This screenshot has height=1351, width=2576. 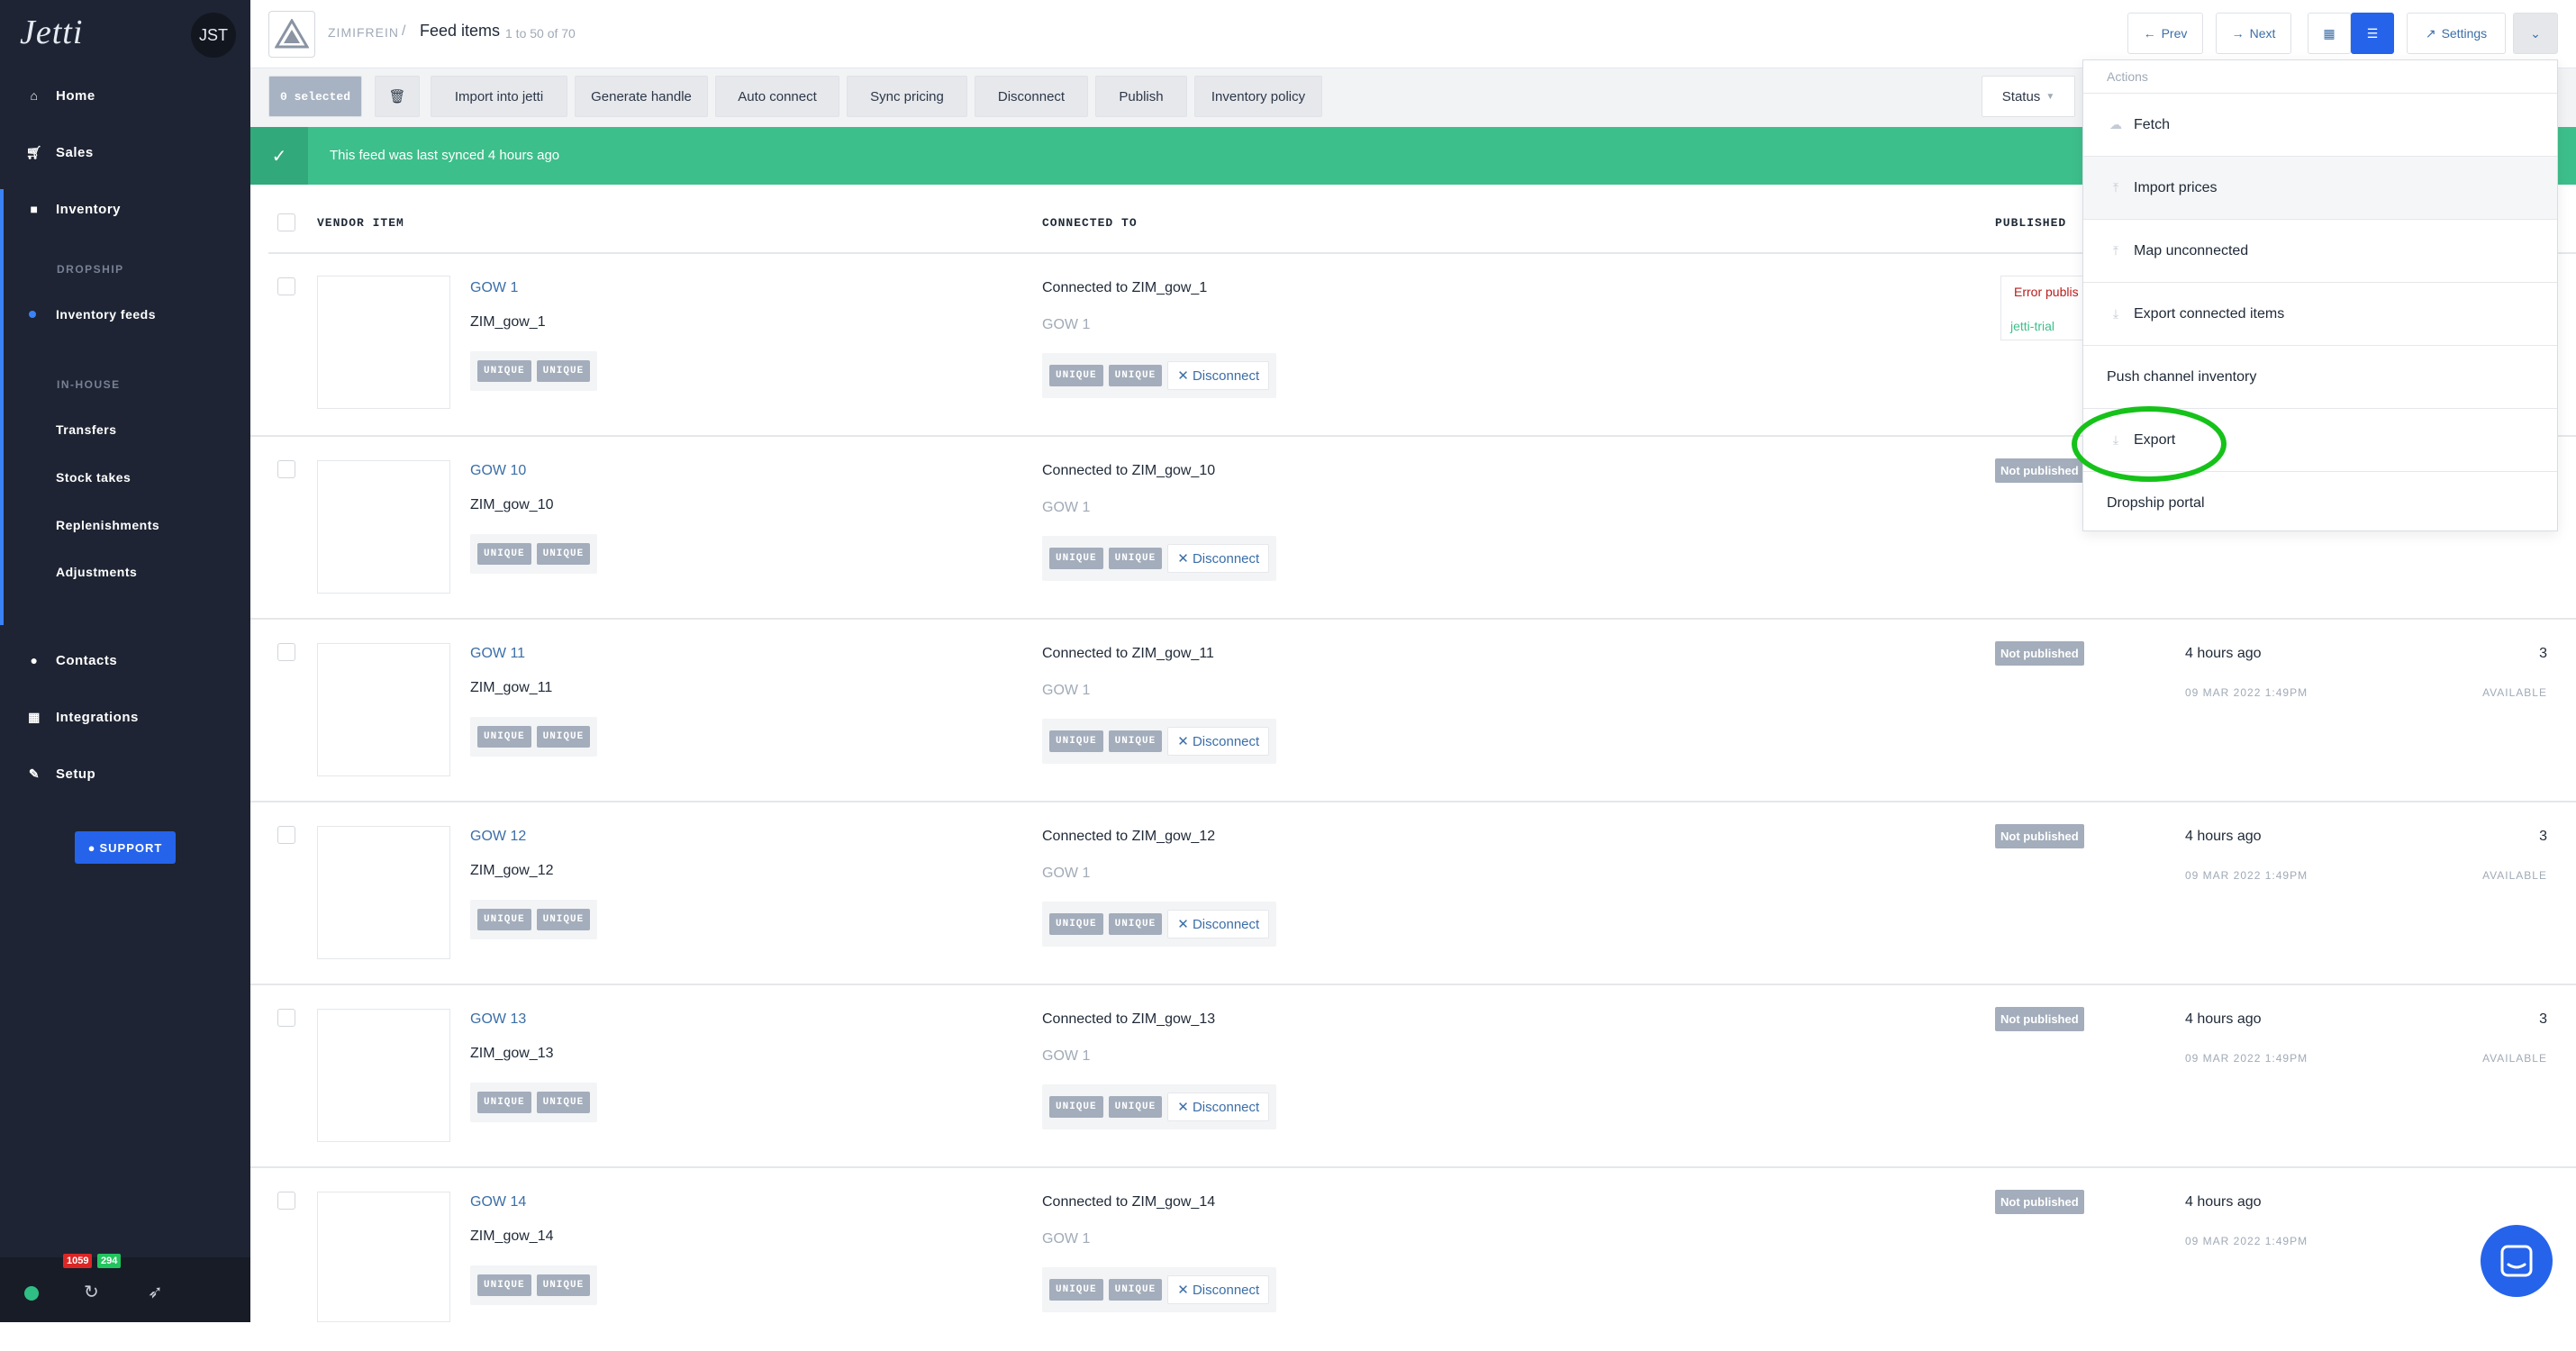 What do you see at coordinates (499, 96) in the screenshot?
I see `import-into-jetti-button: Import into jetti` at bounding box center [499, 96].